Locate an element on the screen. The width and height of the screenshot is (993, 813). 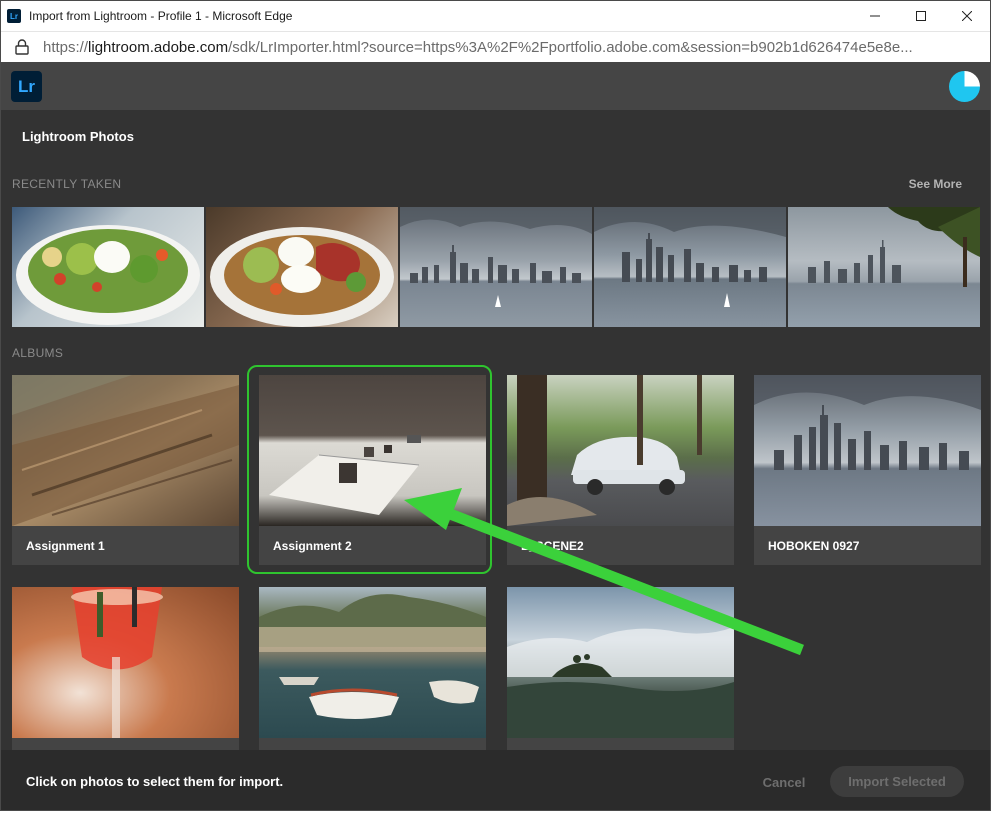
app-header: Lr is located at coordinates (495, 86).